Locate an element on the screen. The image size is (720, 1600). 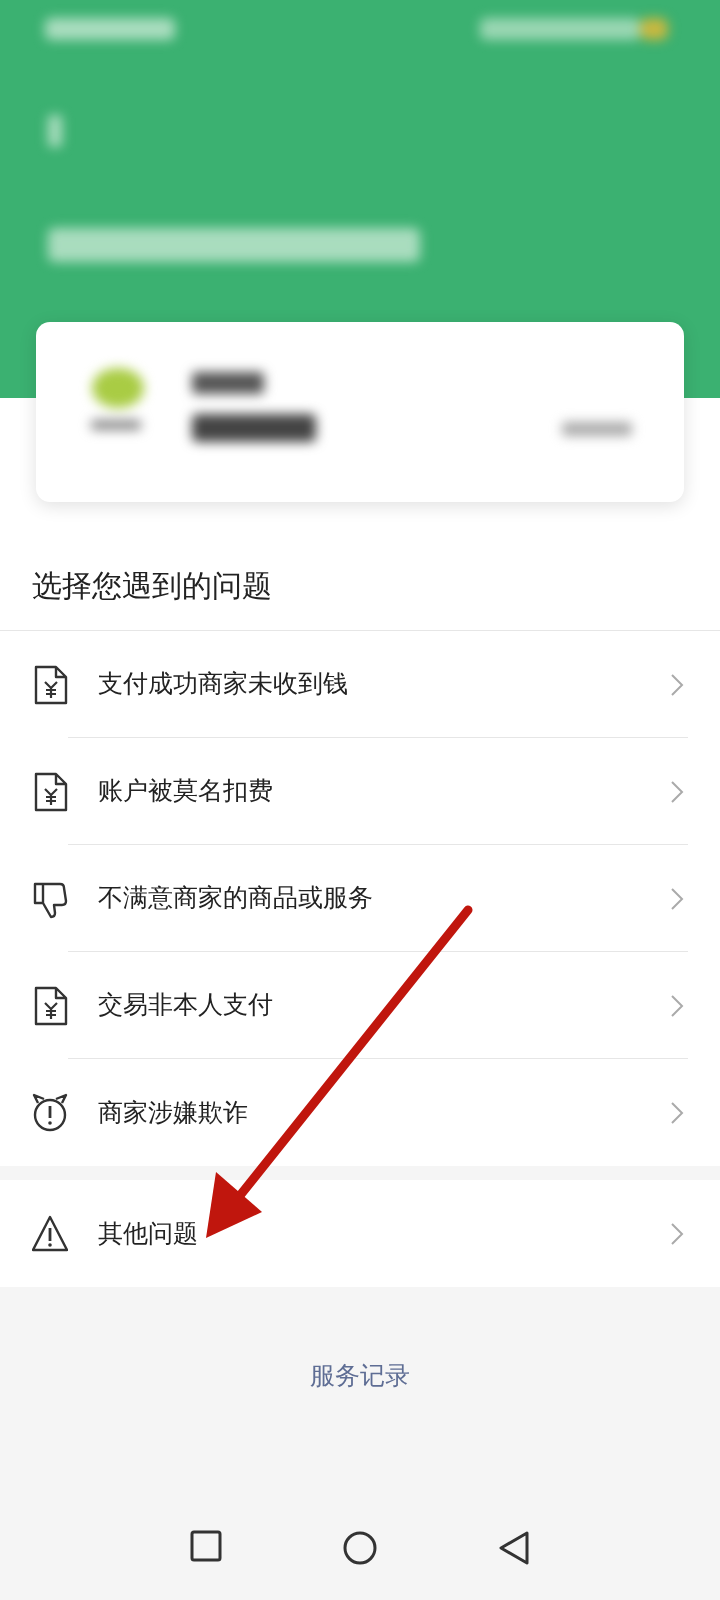
warning-icon is located at coordinates (50, 1233).